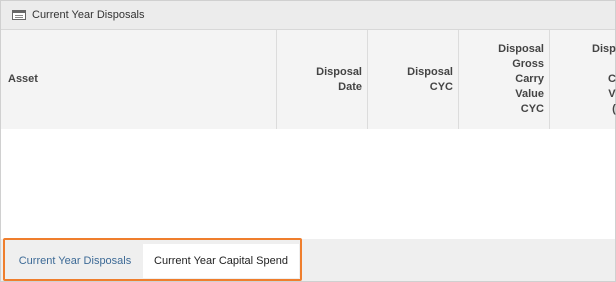  What do you see at coordinates (529, 94) in the screenshot?
I see `column-header-label: Value` at bounding box center [529, 94].